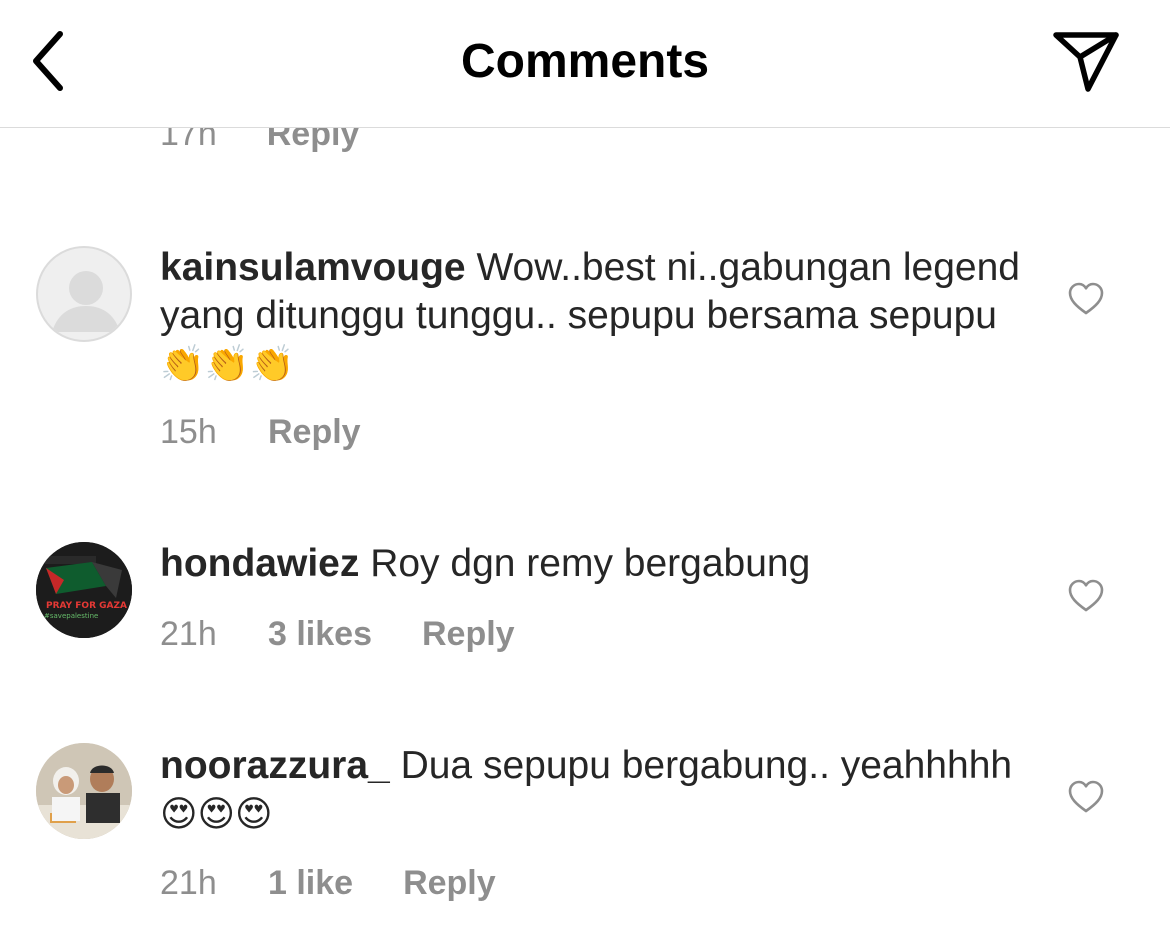 The height and width of the screenshot is (947, 1170). I want to click on comment-meta: 21h 3 likes Reply, so click(337, 634).